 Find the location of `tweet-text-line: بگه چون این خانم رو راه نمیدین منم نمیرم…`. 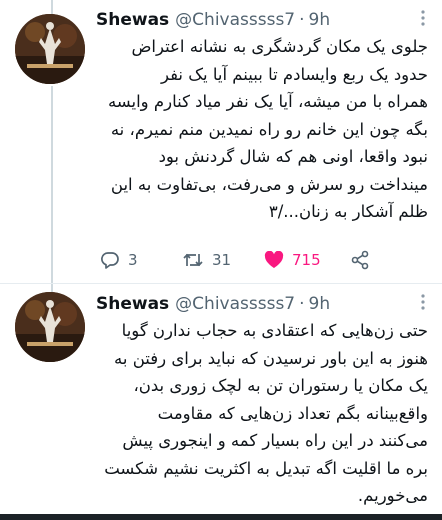

tweet-text-line: بگه چون این خانم رو راه نمیدین منم نمیرم… is located at coordinates (269, 129).